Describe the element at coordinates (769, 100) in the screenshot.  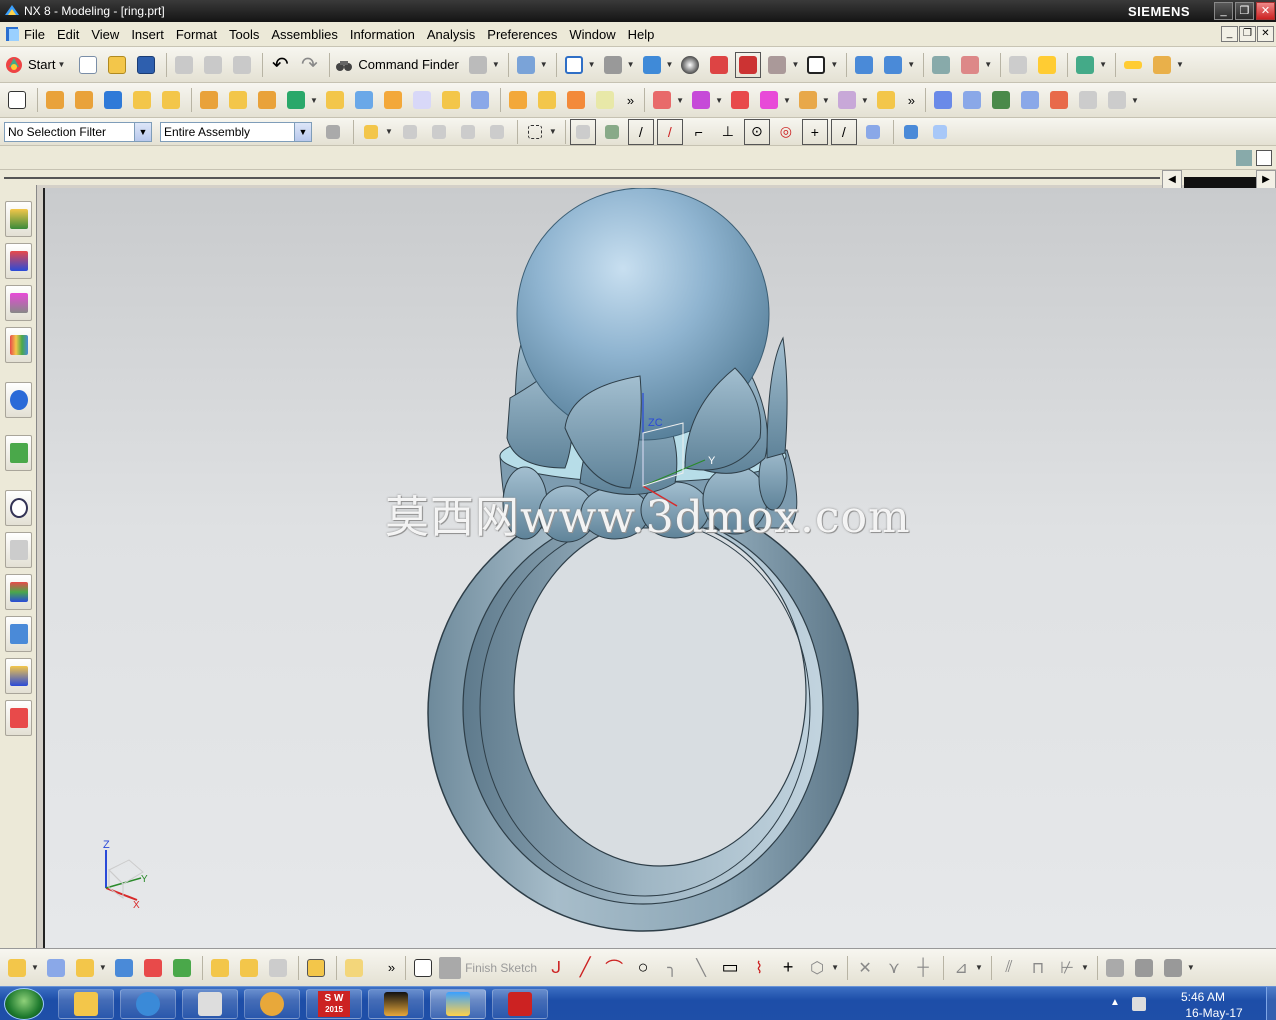
I see `move-component-button` at that location.